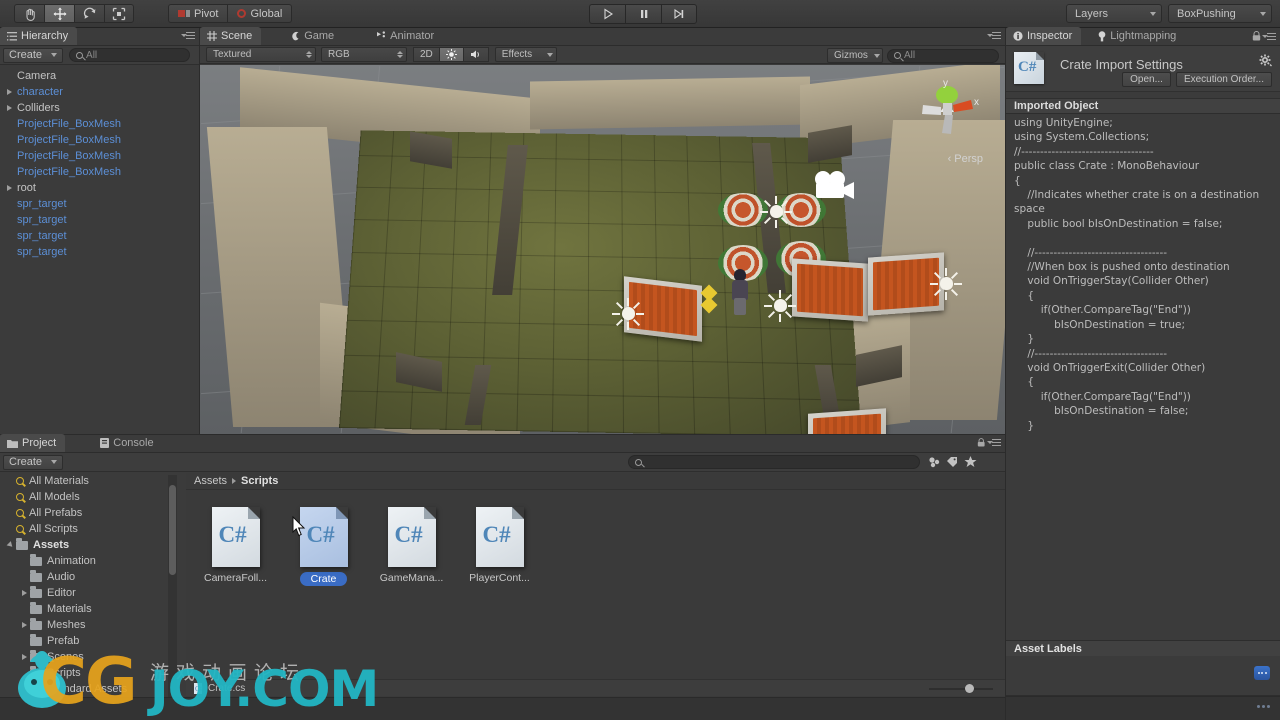 The image size is (1280, 720). Describe the element at coordinates (607, 14) in the screenshot. I see `play-button` at that location.